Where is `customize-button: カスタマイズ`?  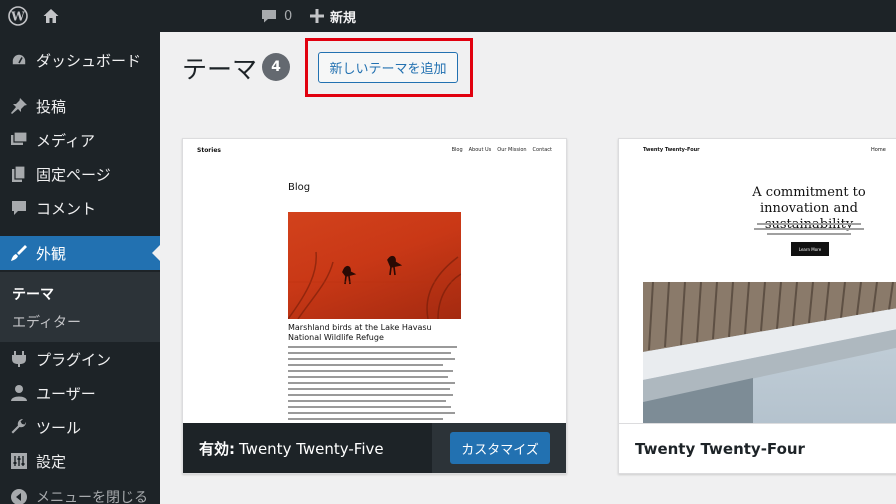
customize-button: カスタマイズ is located at coordinates (500, 448).